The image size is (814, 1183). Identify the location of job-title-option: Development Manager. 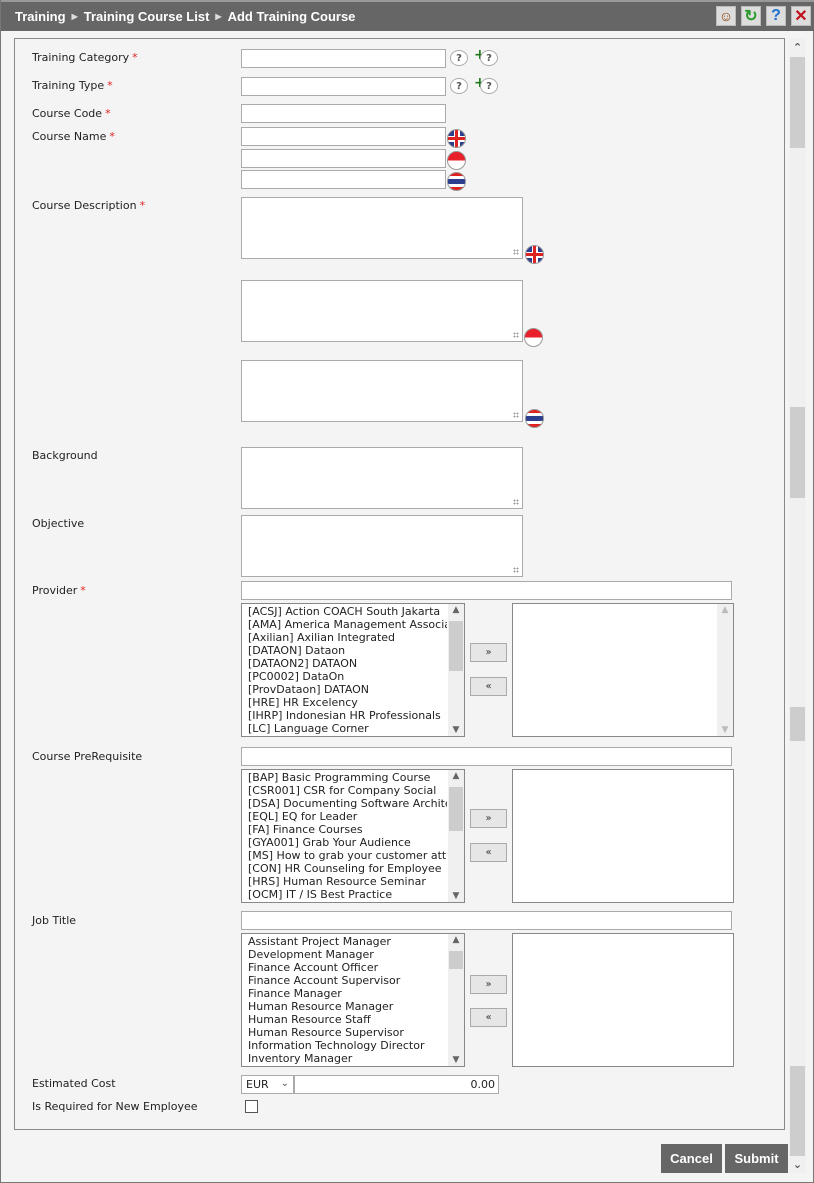
(347, 954).